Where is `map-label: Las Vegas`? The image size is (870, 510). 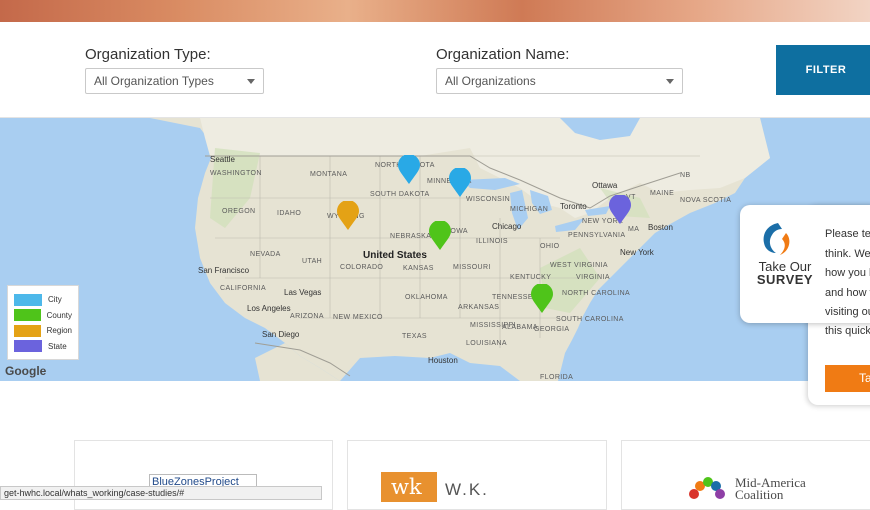 map-label: Las Vegas is located at coordinates (303, 292).